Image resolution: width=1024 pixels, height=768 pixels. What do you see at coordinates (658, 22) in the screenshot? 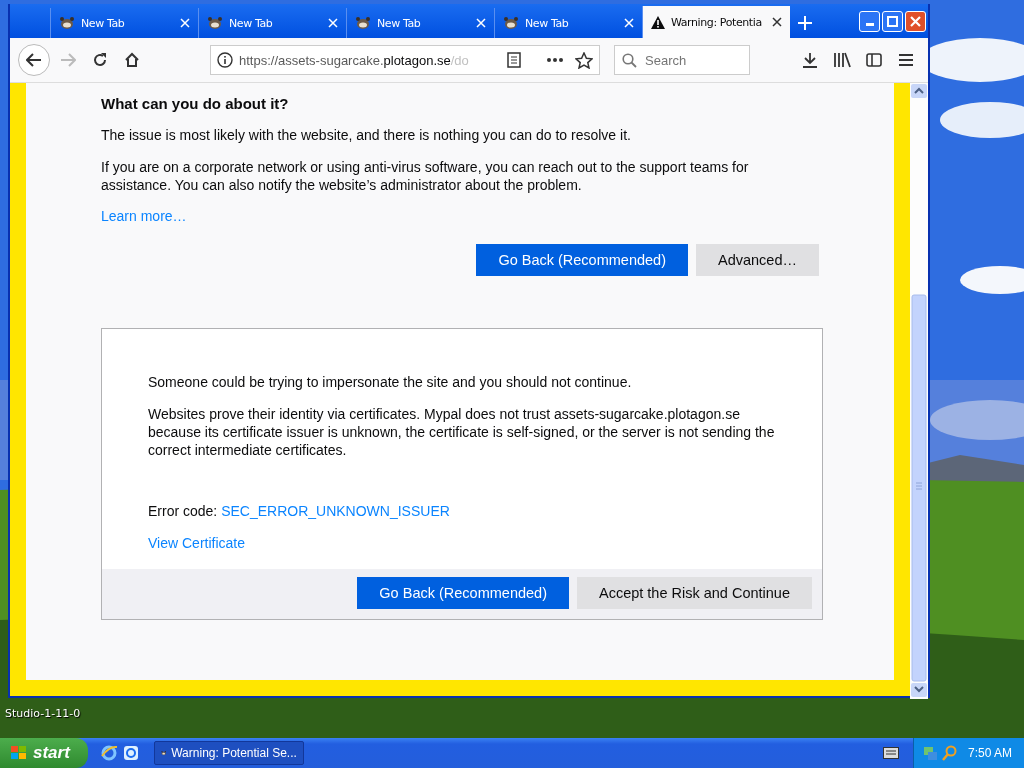
I see `warning-icon` at bounding box center [658, 22].